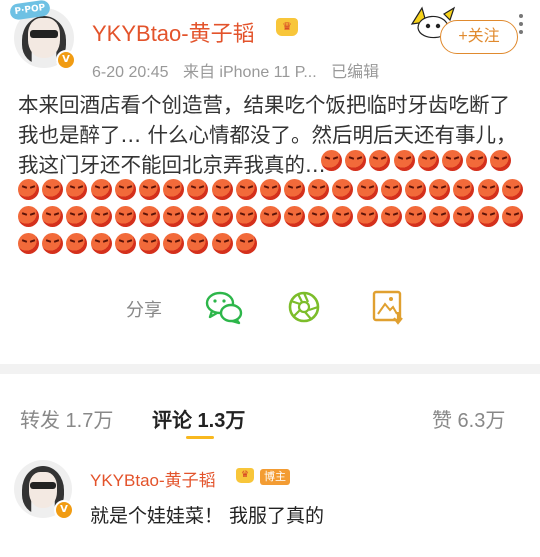 The image size is (540, 557). I want to click on comment-author-avatar: V, so click(44, 490).